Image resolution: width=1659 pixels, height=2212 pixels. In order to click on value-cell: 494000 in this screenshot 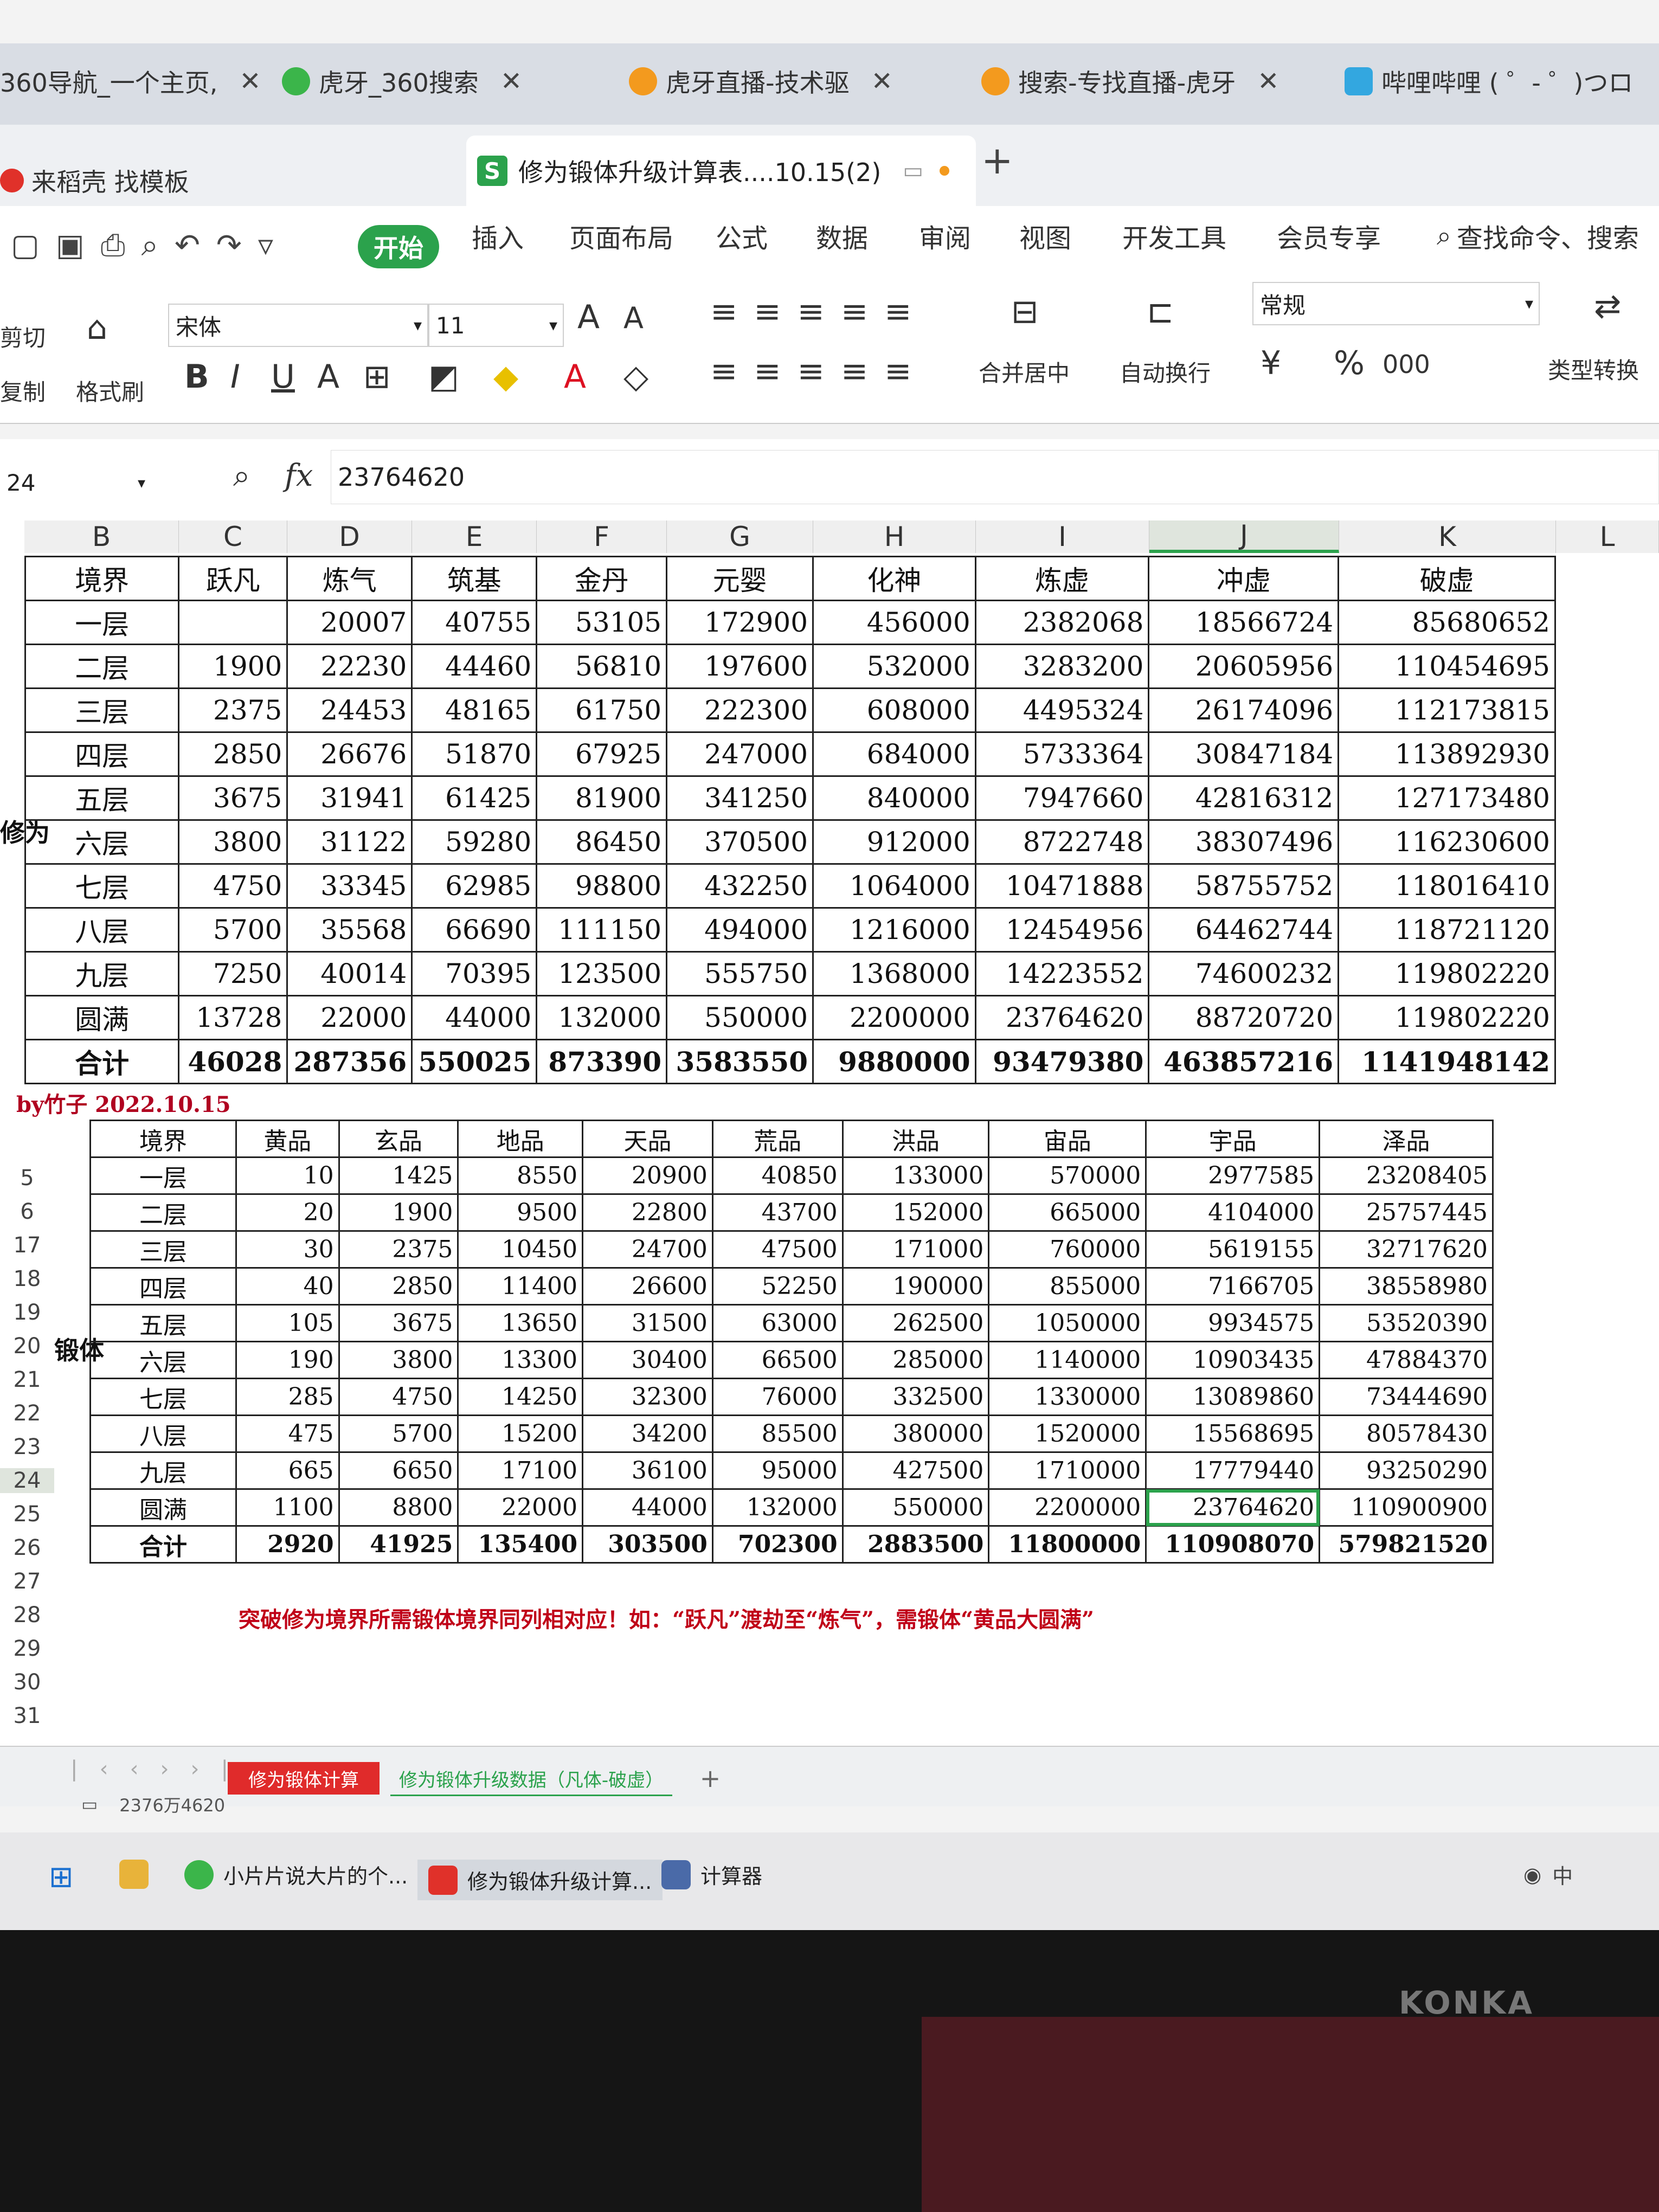, I will do `click(740, 930)`.